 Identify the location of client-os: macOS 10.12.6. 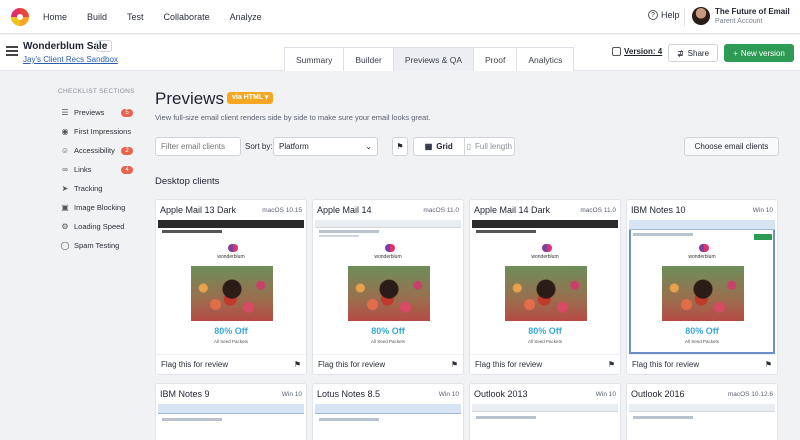
(750, 394).